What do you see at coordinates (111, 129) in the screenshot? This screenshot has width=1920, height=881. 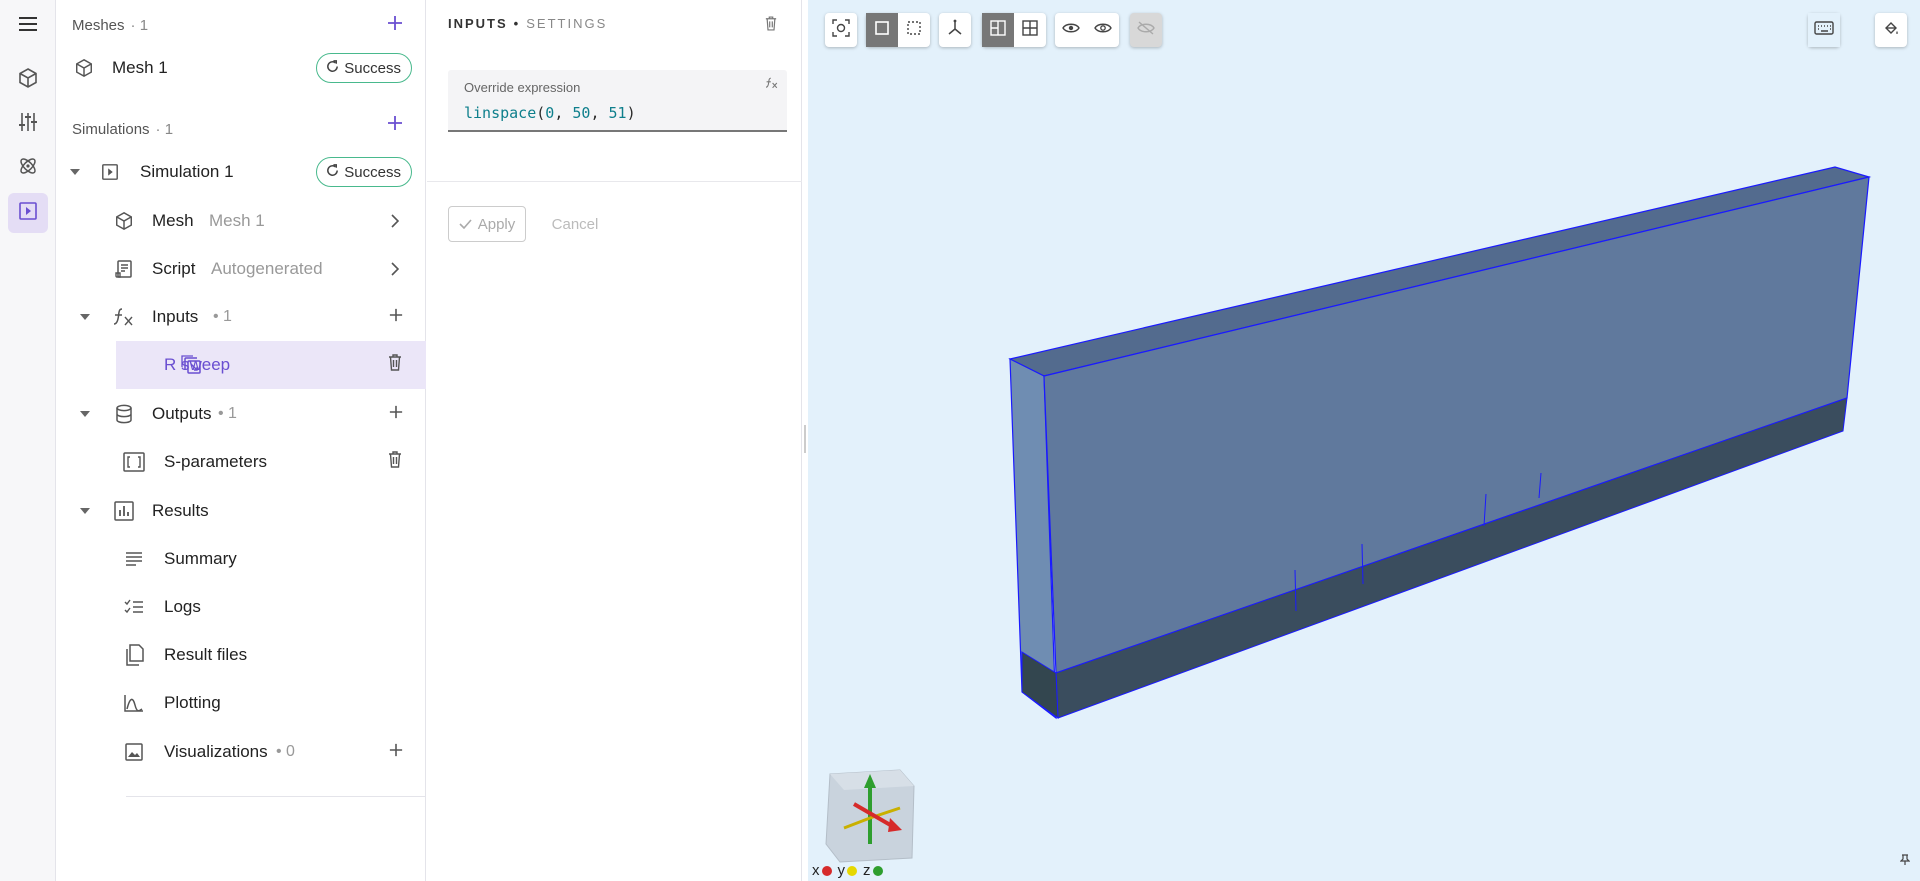 I see `simulations-label: Simulations` at bounding box center [111, 129].